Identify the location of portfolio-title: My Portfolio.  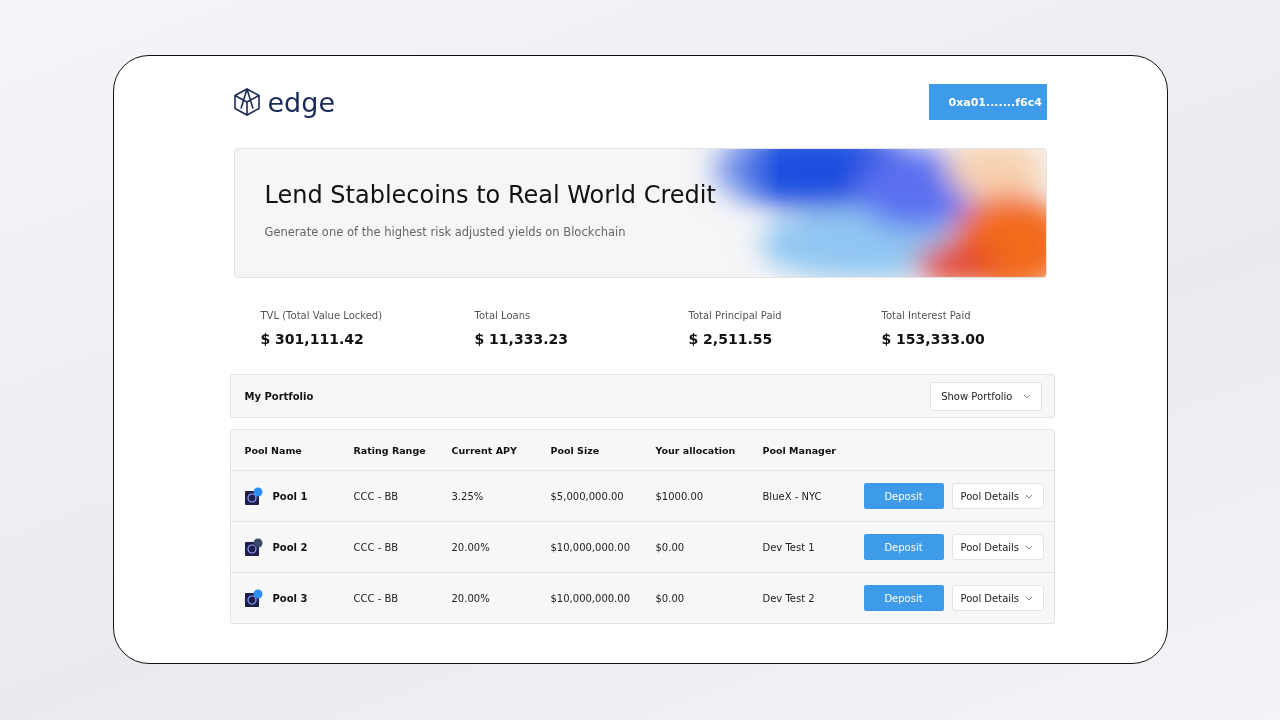
(279, 396).